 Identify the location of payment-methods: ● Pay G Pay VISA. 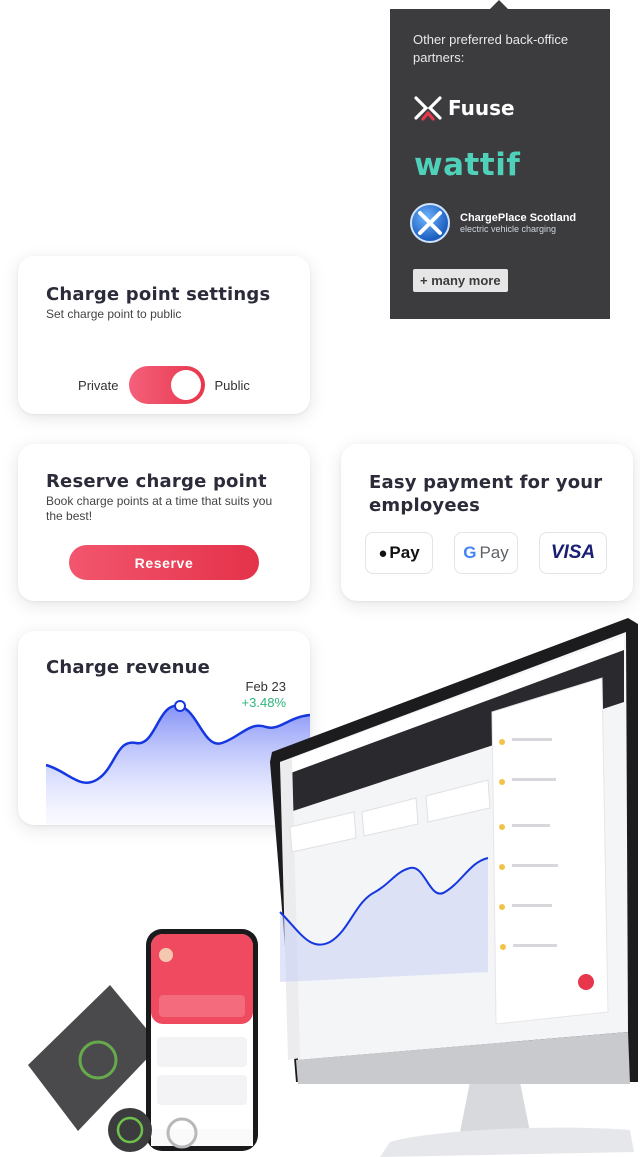
(486, 553).